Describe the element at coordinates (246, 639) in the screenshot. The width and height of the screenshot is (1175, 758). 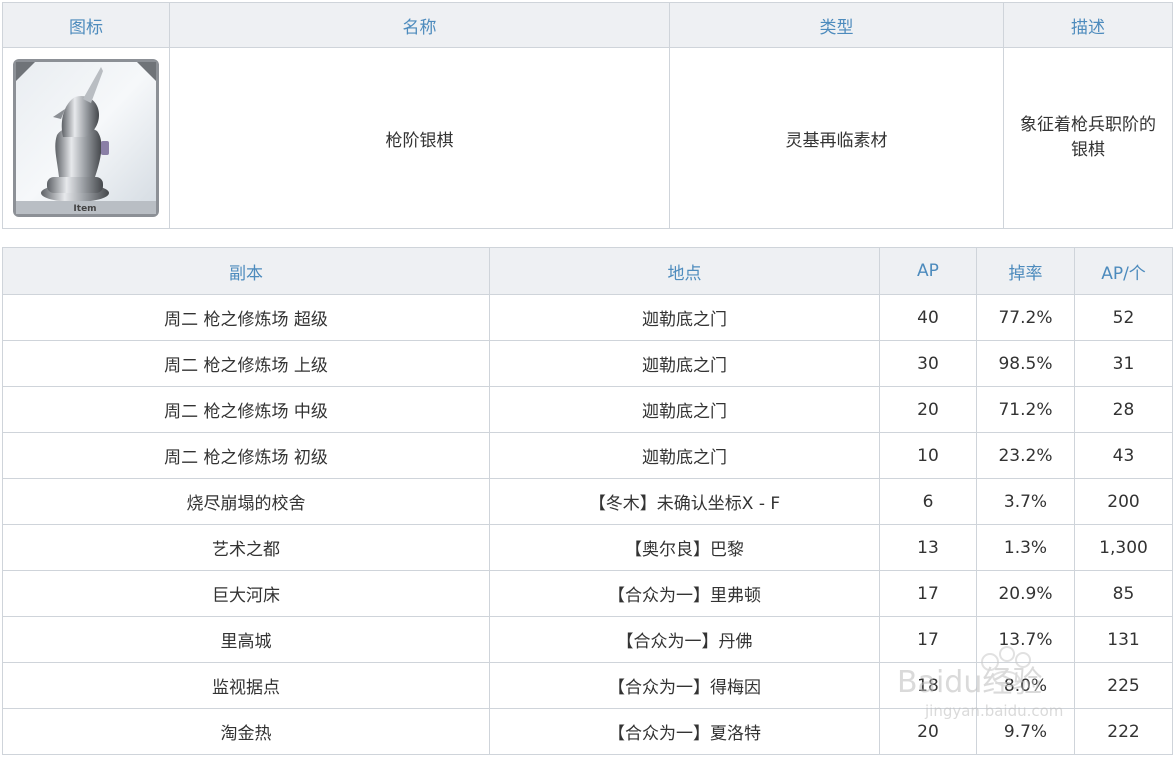
I see `quest-name: 里高城` at that location.